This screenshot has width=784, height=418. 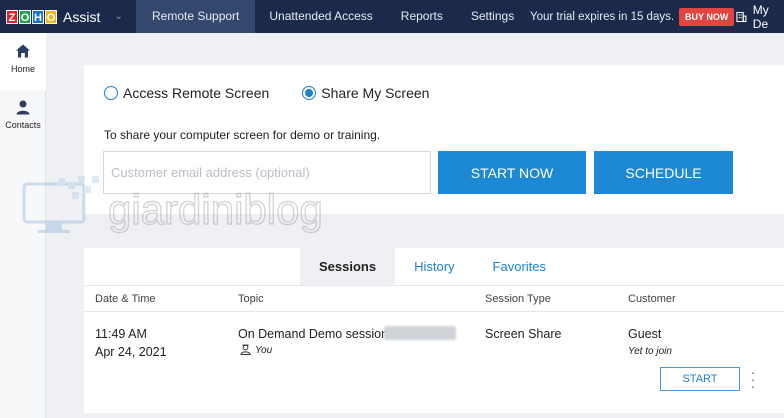 I want to click on column-session-type: Session Type, so click(x=518, y=299).